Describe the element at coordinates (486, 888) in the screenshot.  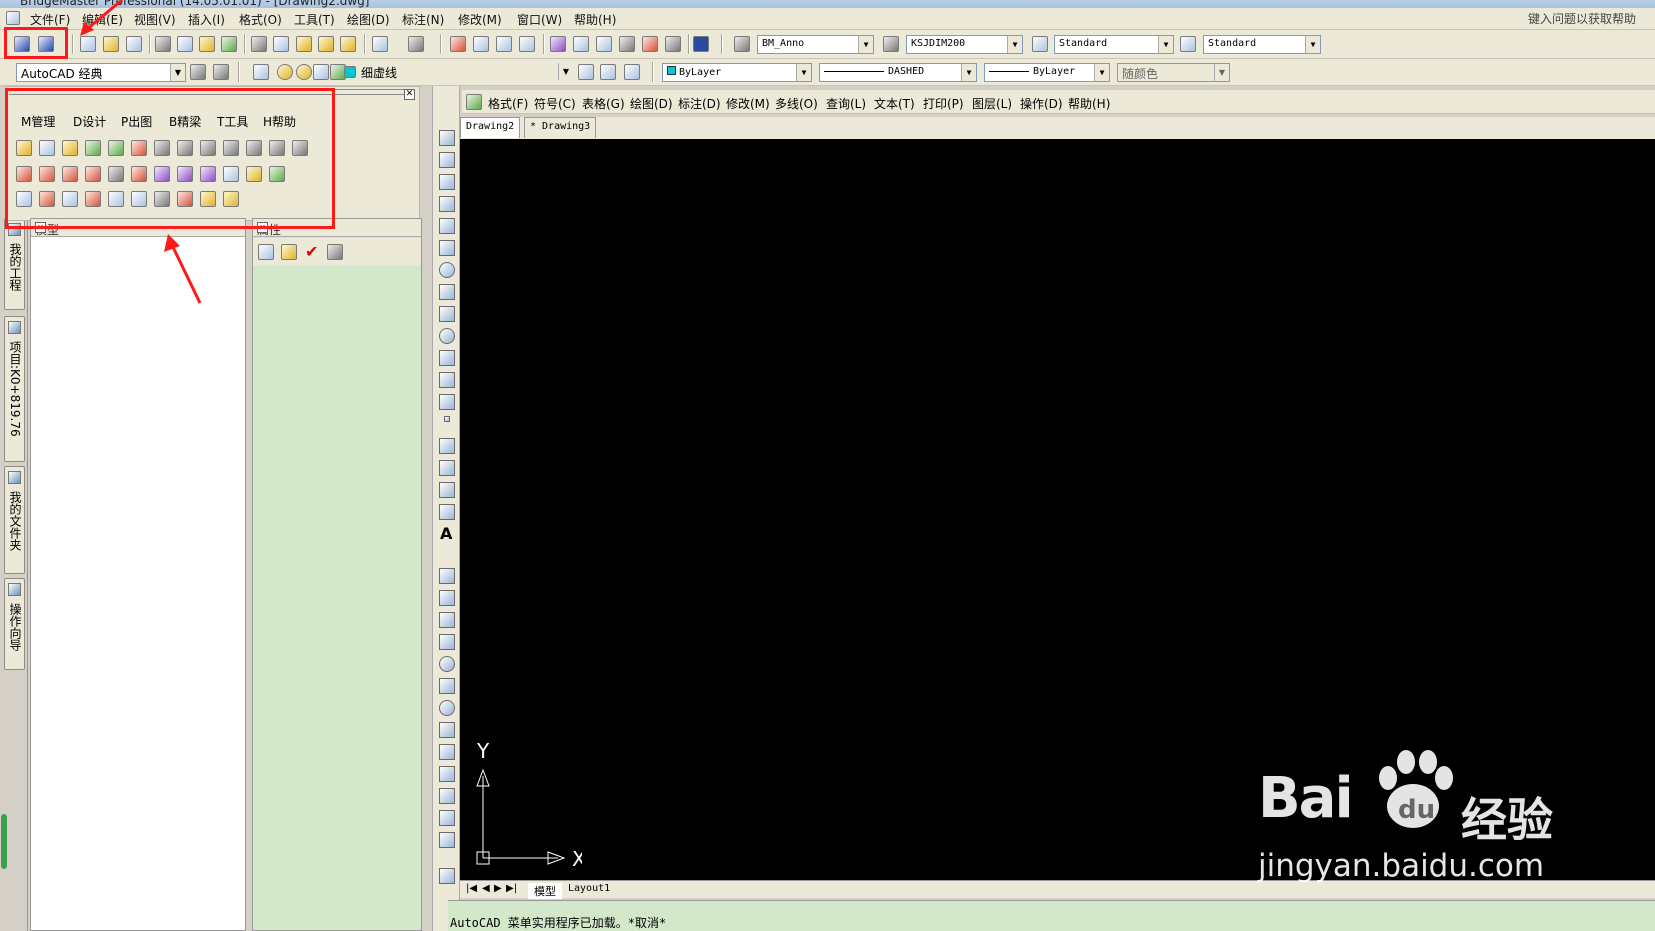
I see `tab-nav-prev-icon: ◀` at that location.